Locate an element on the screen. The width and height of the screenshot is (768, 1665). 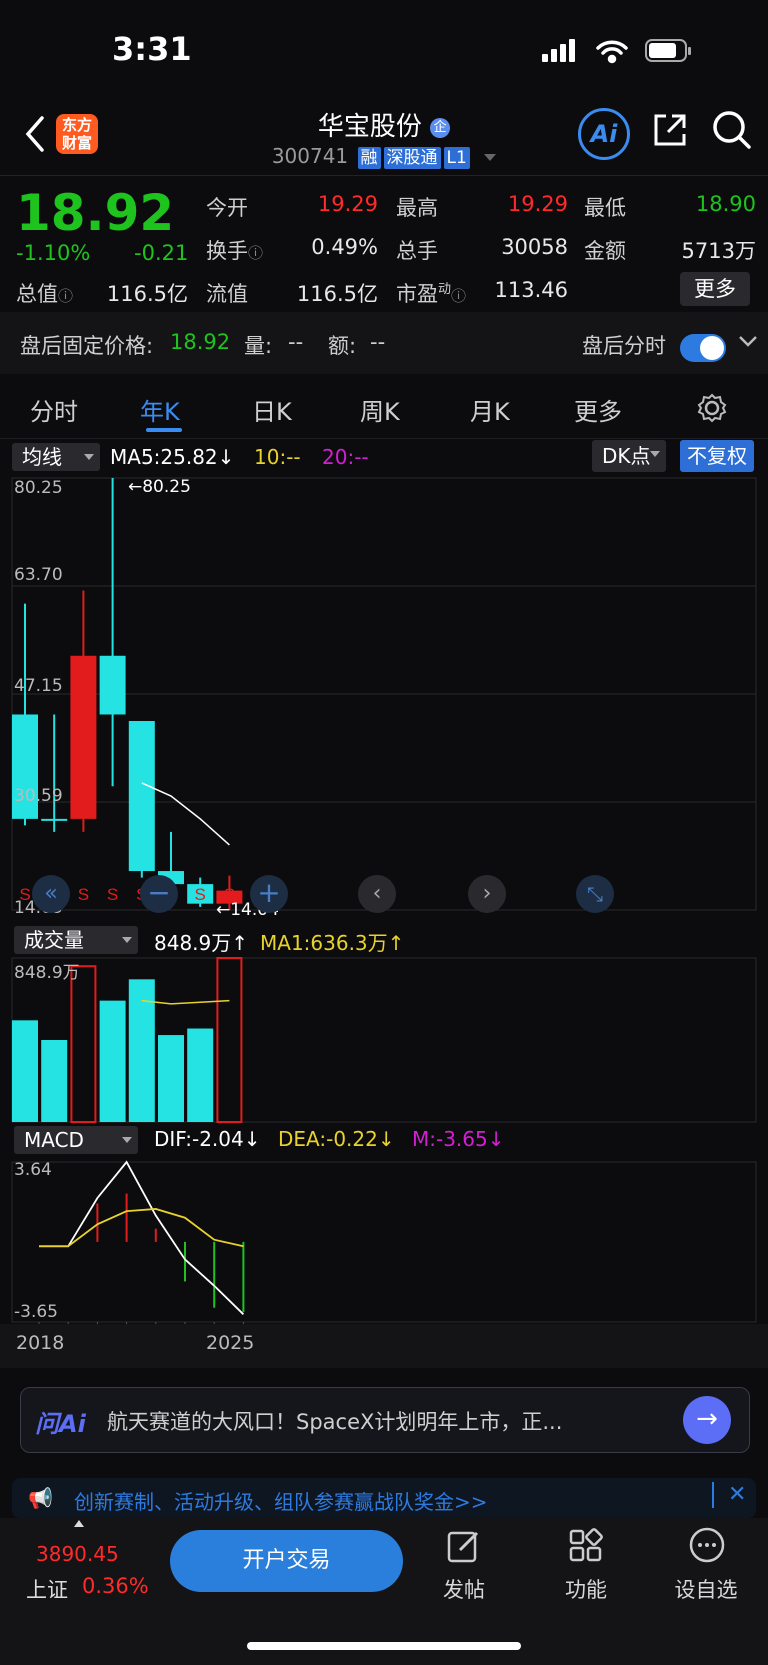
divider is located at coordinates (713, 1495).